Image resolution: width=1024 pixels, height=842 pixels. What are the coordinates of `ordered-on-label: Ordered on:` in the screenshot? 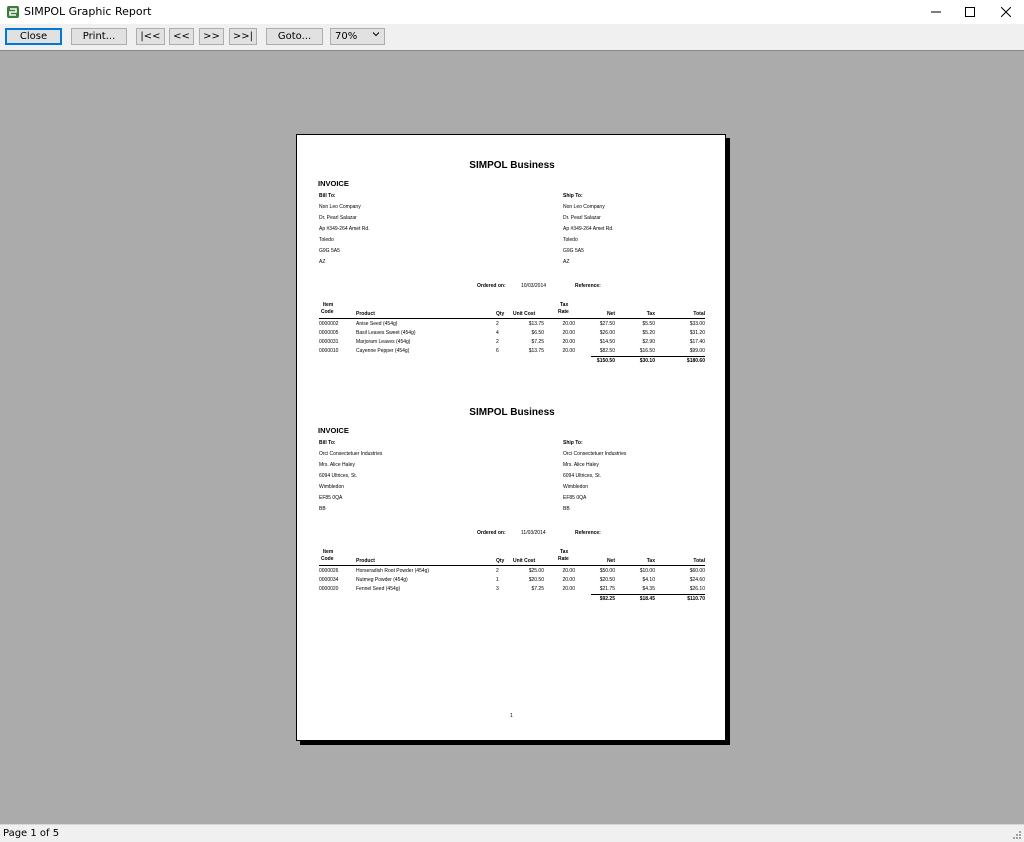 It's located at (491, 533).